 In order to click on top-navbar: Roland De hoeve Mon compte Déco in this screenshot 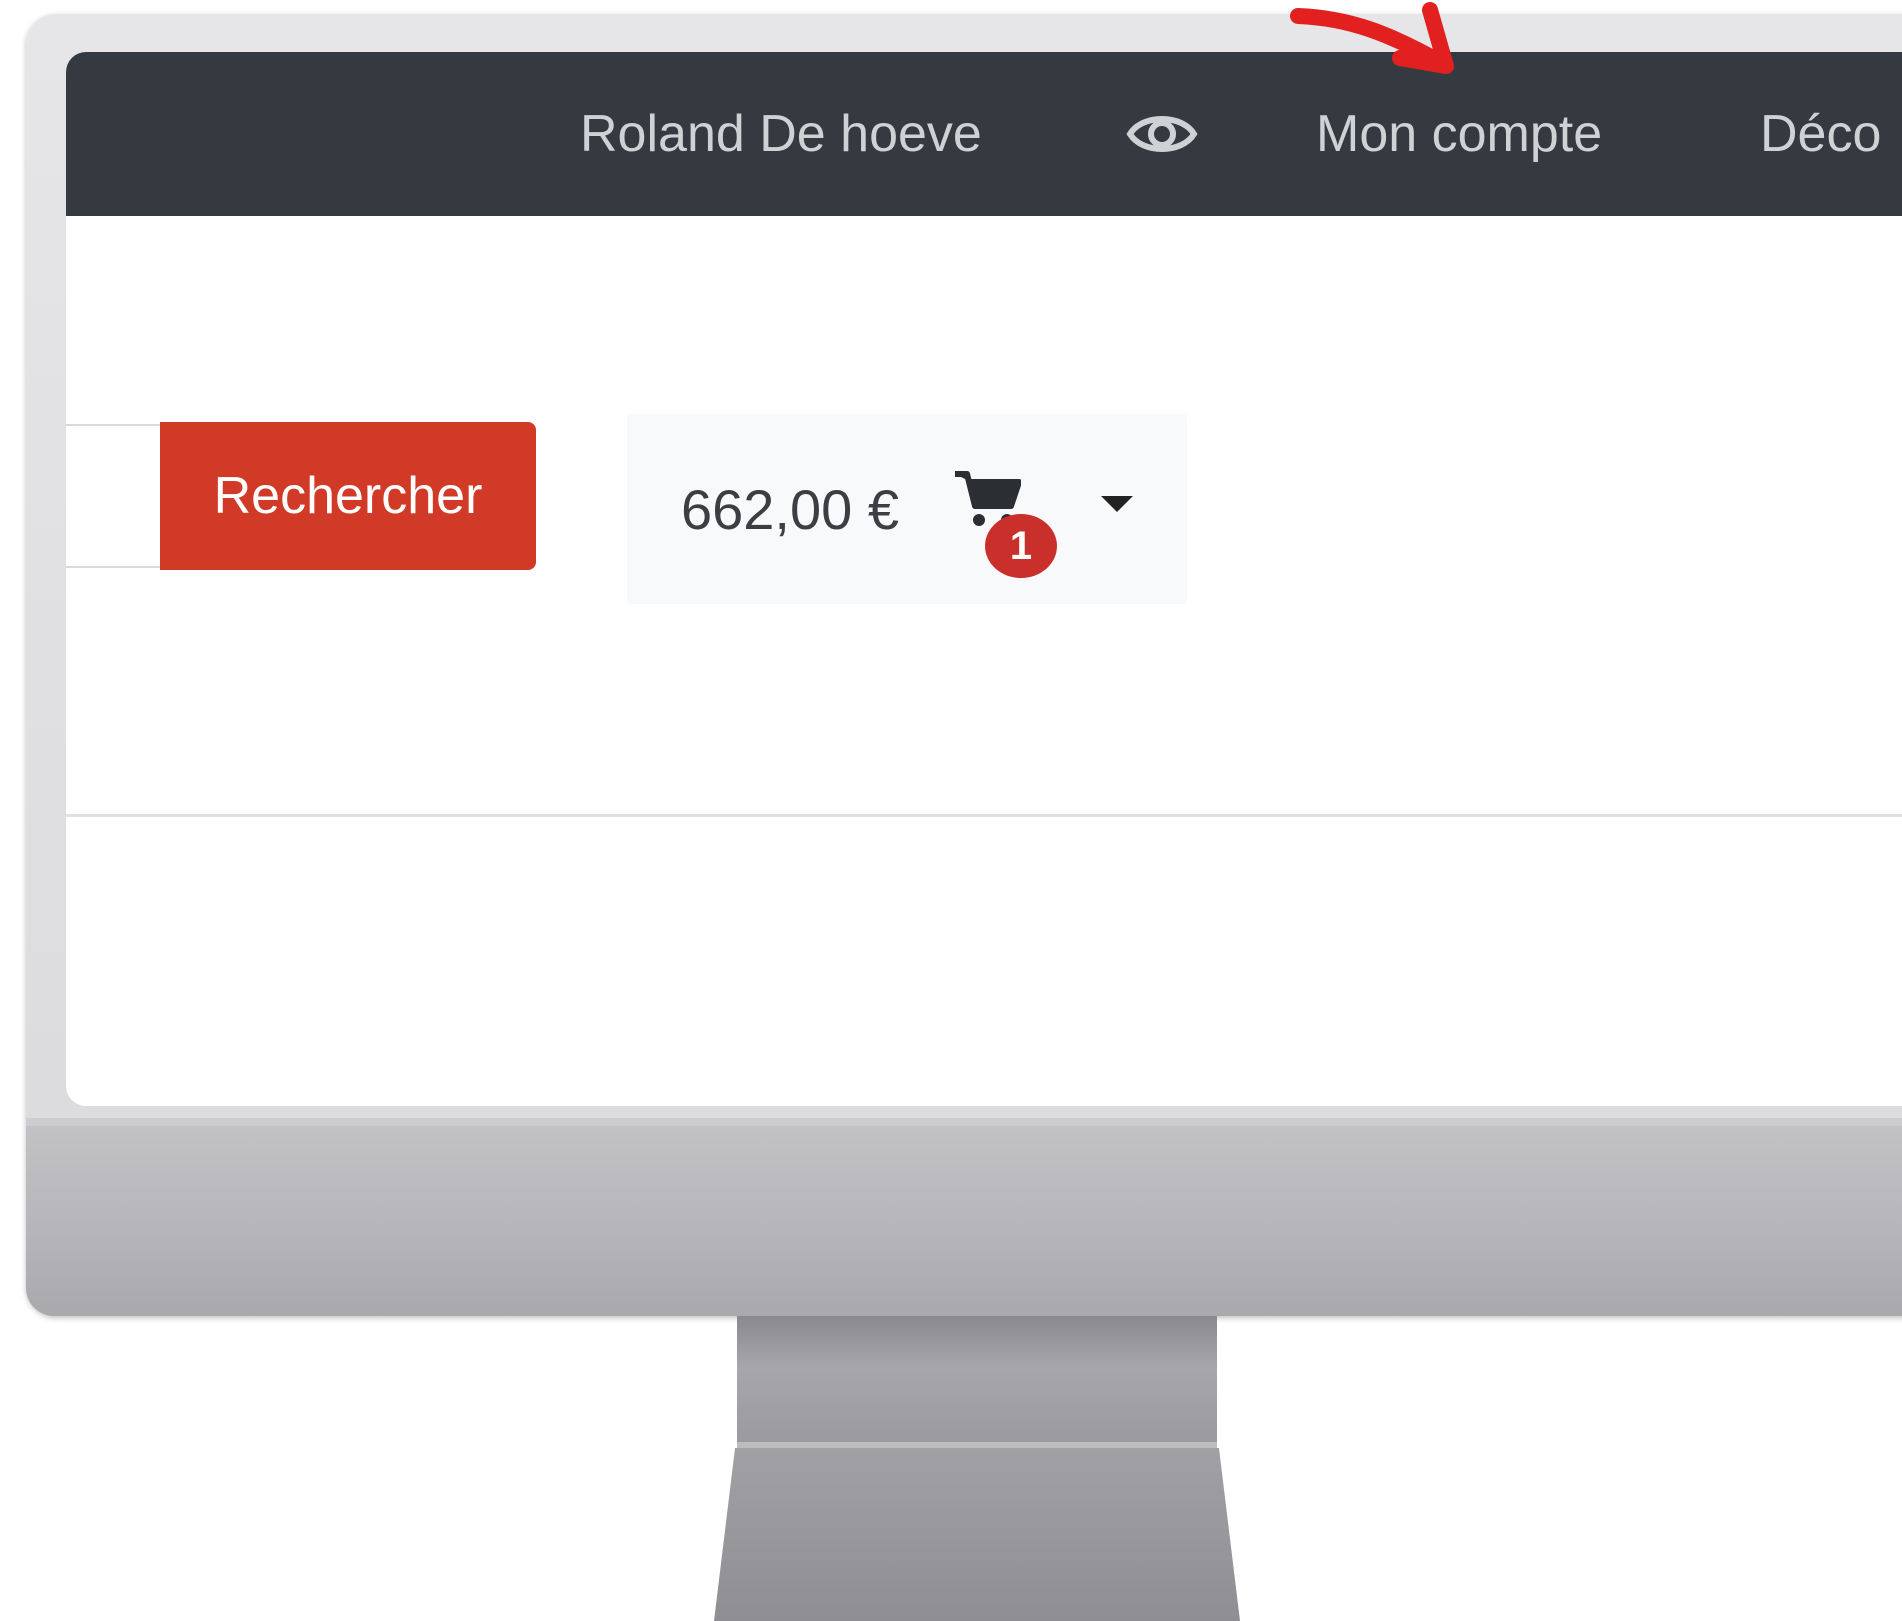, I will do `click(984, 134)`.